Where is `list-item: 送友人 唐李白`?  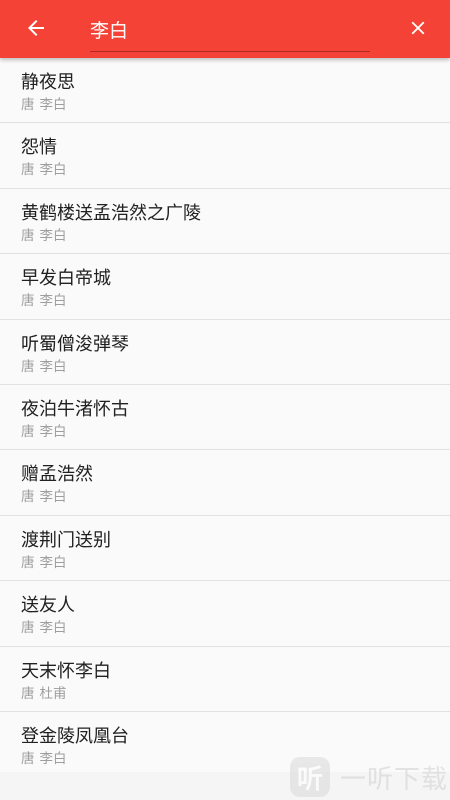
list-item: 送友人 唐李白 is located at coordinates (225, 614).